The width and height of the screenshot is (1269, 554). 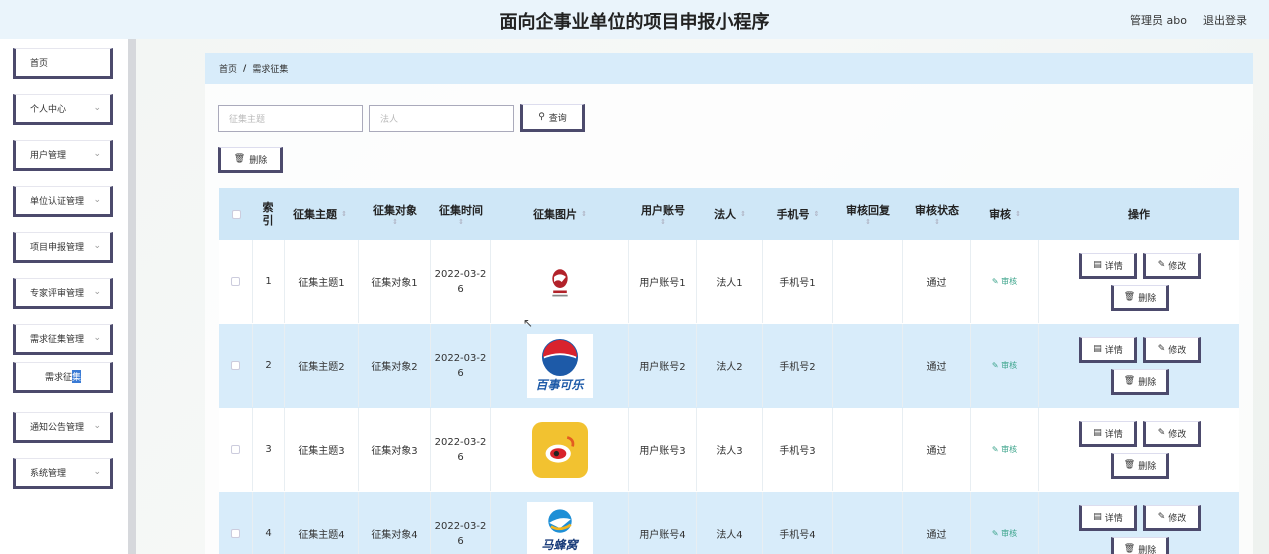 I want to click on sidebar-item-personal-center: 个人中心 ⌄, so click(x=63, y=109).